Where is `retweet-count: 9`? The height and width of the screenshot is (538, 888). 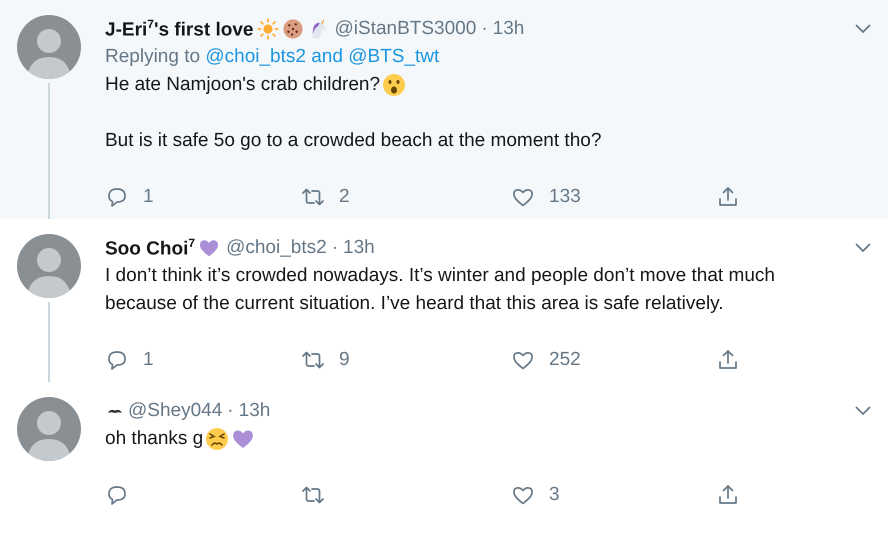
retweet-count: 9 is located at coordinates (344, 360).